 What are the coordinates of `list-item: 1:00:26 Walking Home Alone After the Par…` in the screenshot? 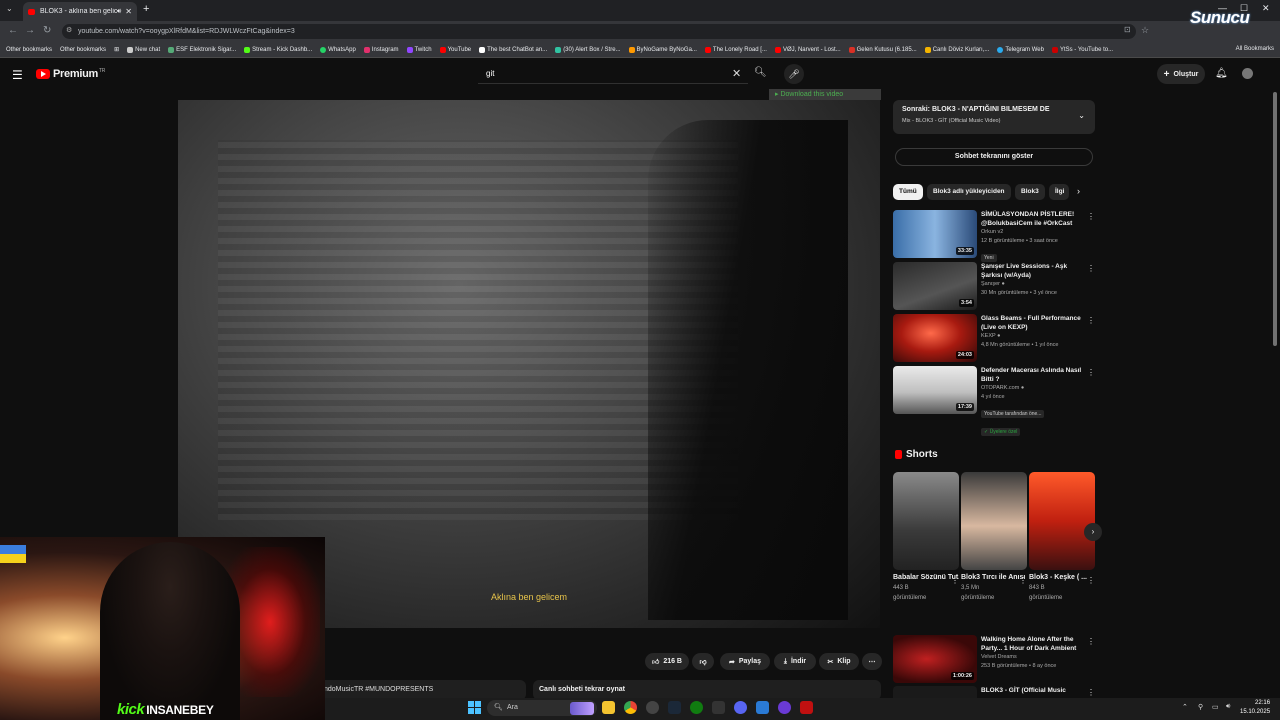 It's located at (994, 659).